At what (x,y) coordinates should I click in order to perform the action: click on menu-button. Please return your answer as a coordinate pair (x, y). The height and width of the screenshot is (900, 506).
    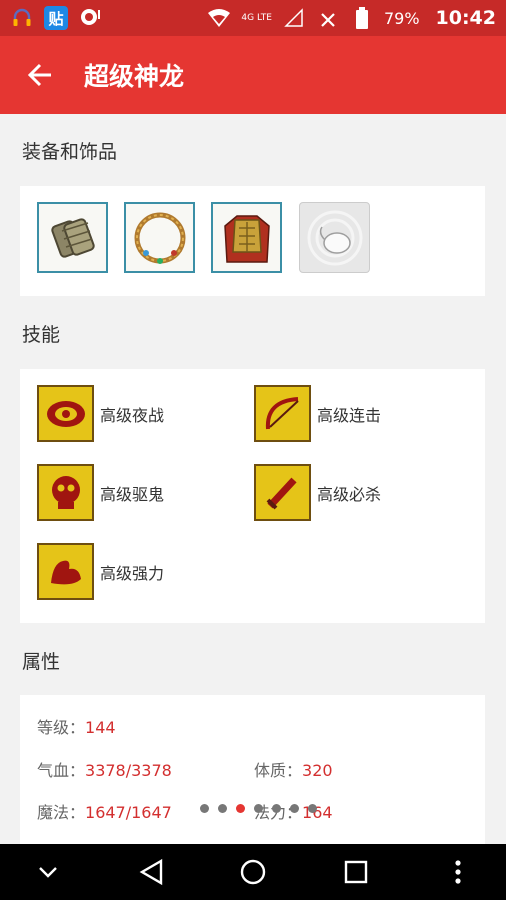
    Looking at the image, I should click on (458, 872).